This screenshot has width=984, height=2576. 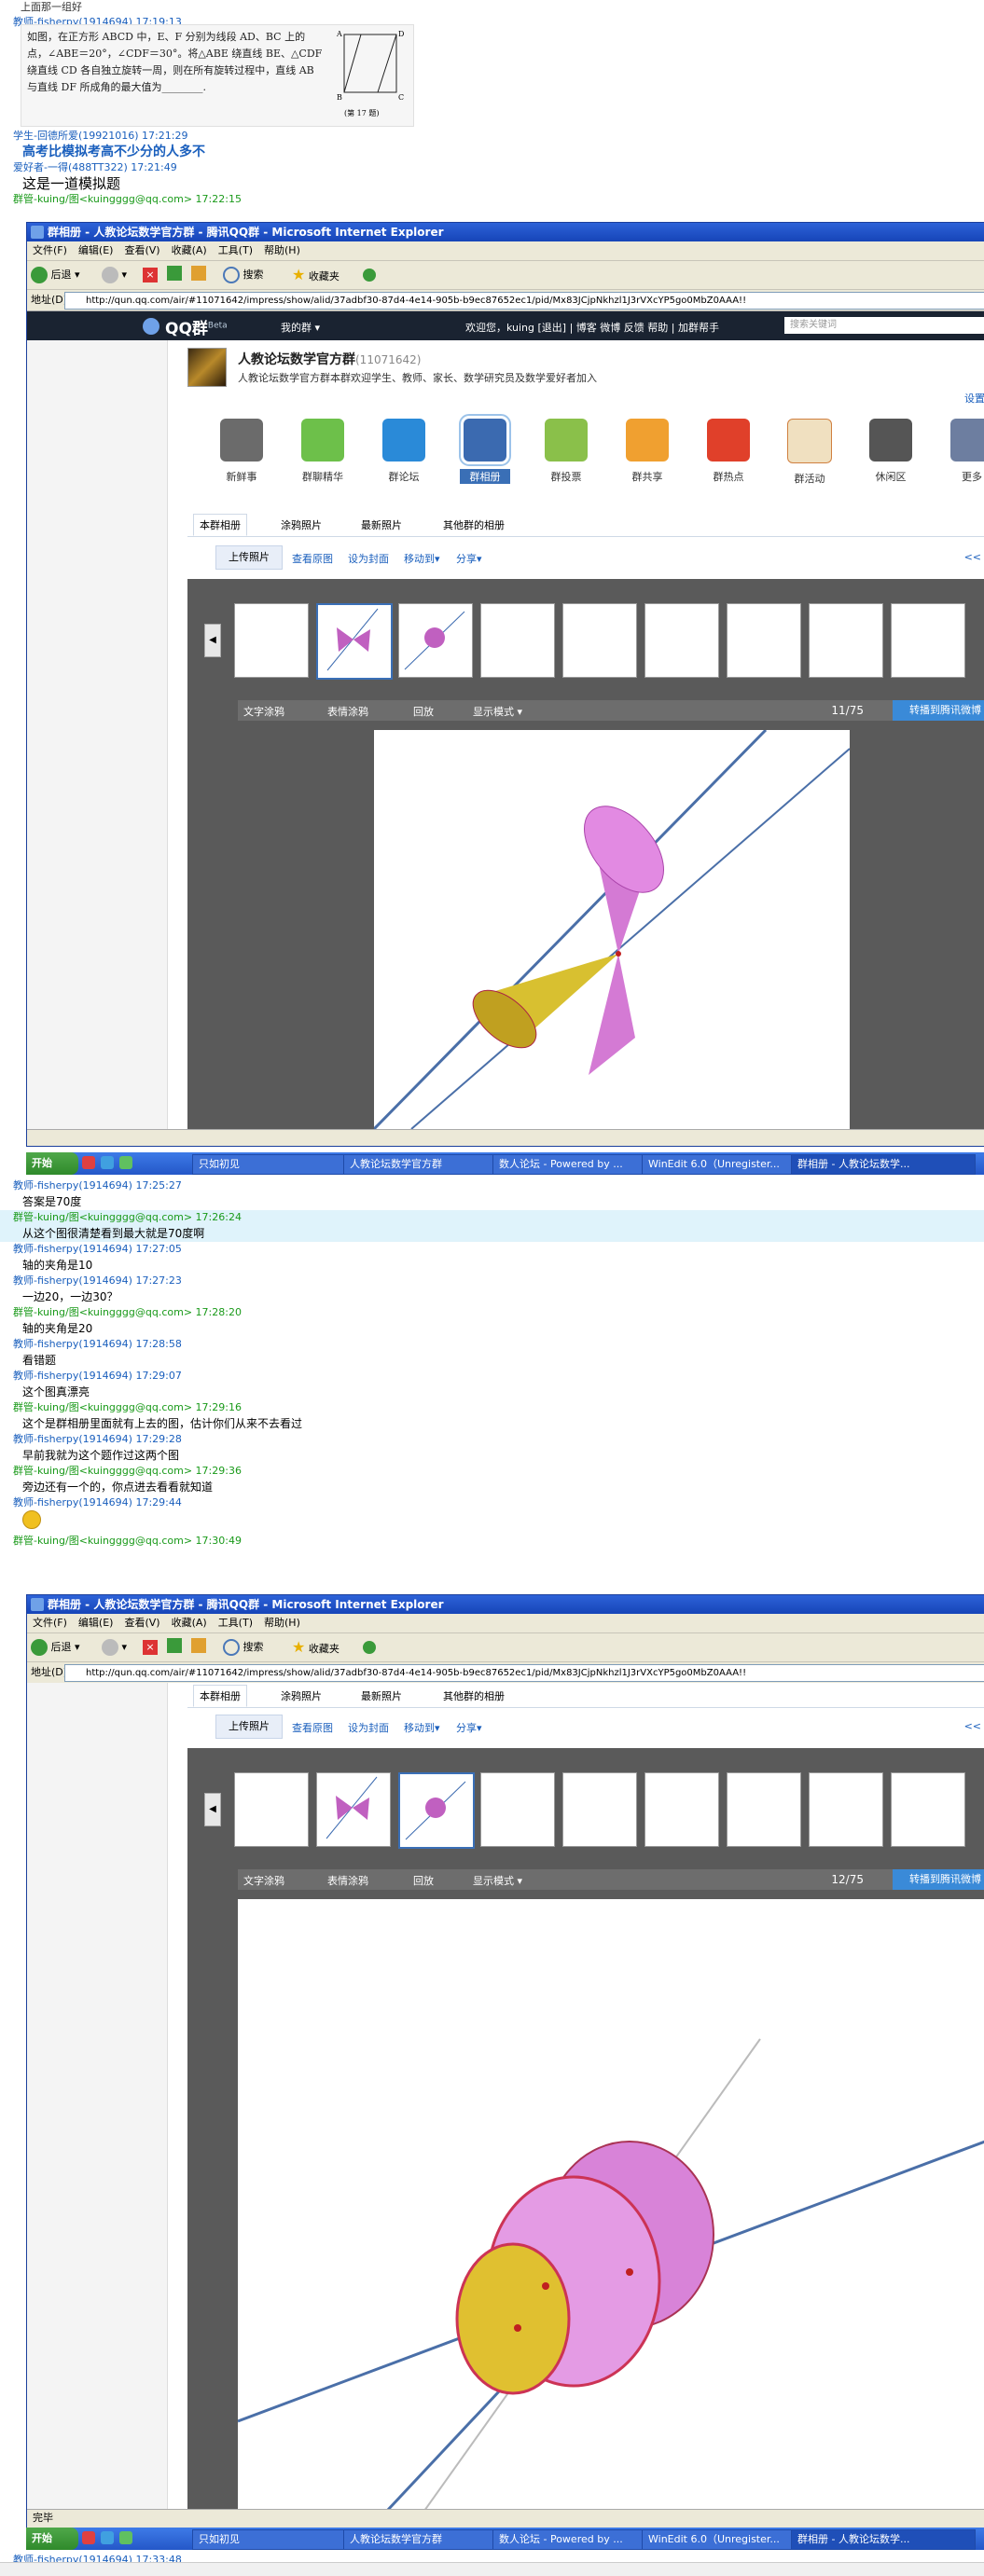 I want to click on nav-news: 新鲜事, so click(x=241, y=451).